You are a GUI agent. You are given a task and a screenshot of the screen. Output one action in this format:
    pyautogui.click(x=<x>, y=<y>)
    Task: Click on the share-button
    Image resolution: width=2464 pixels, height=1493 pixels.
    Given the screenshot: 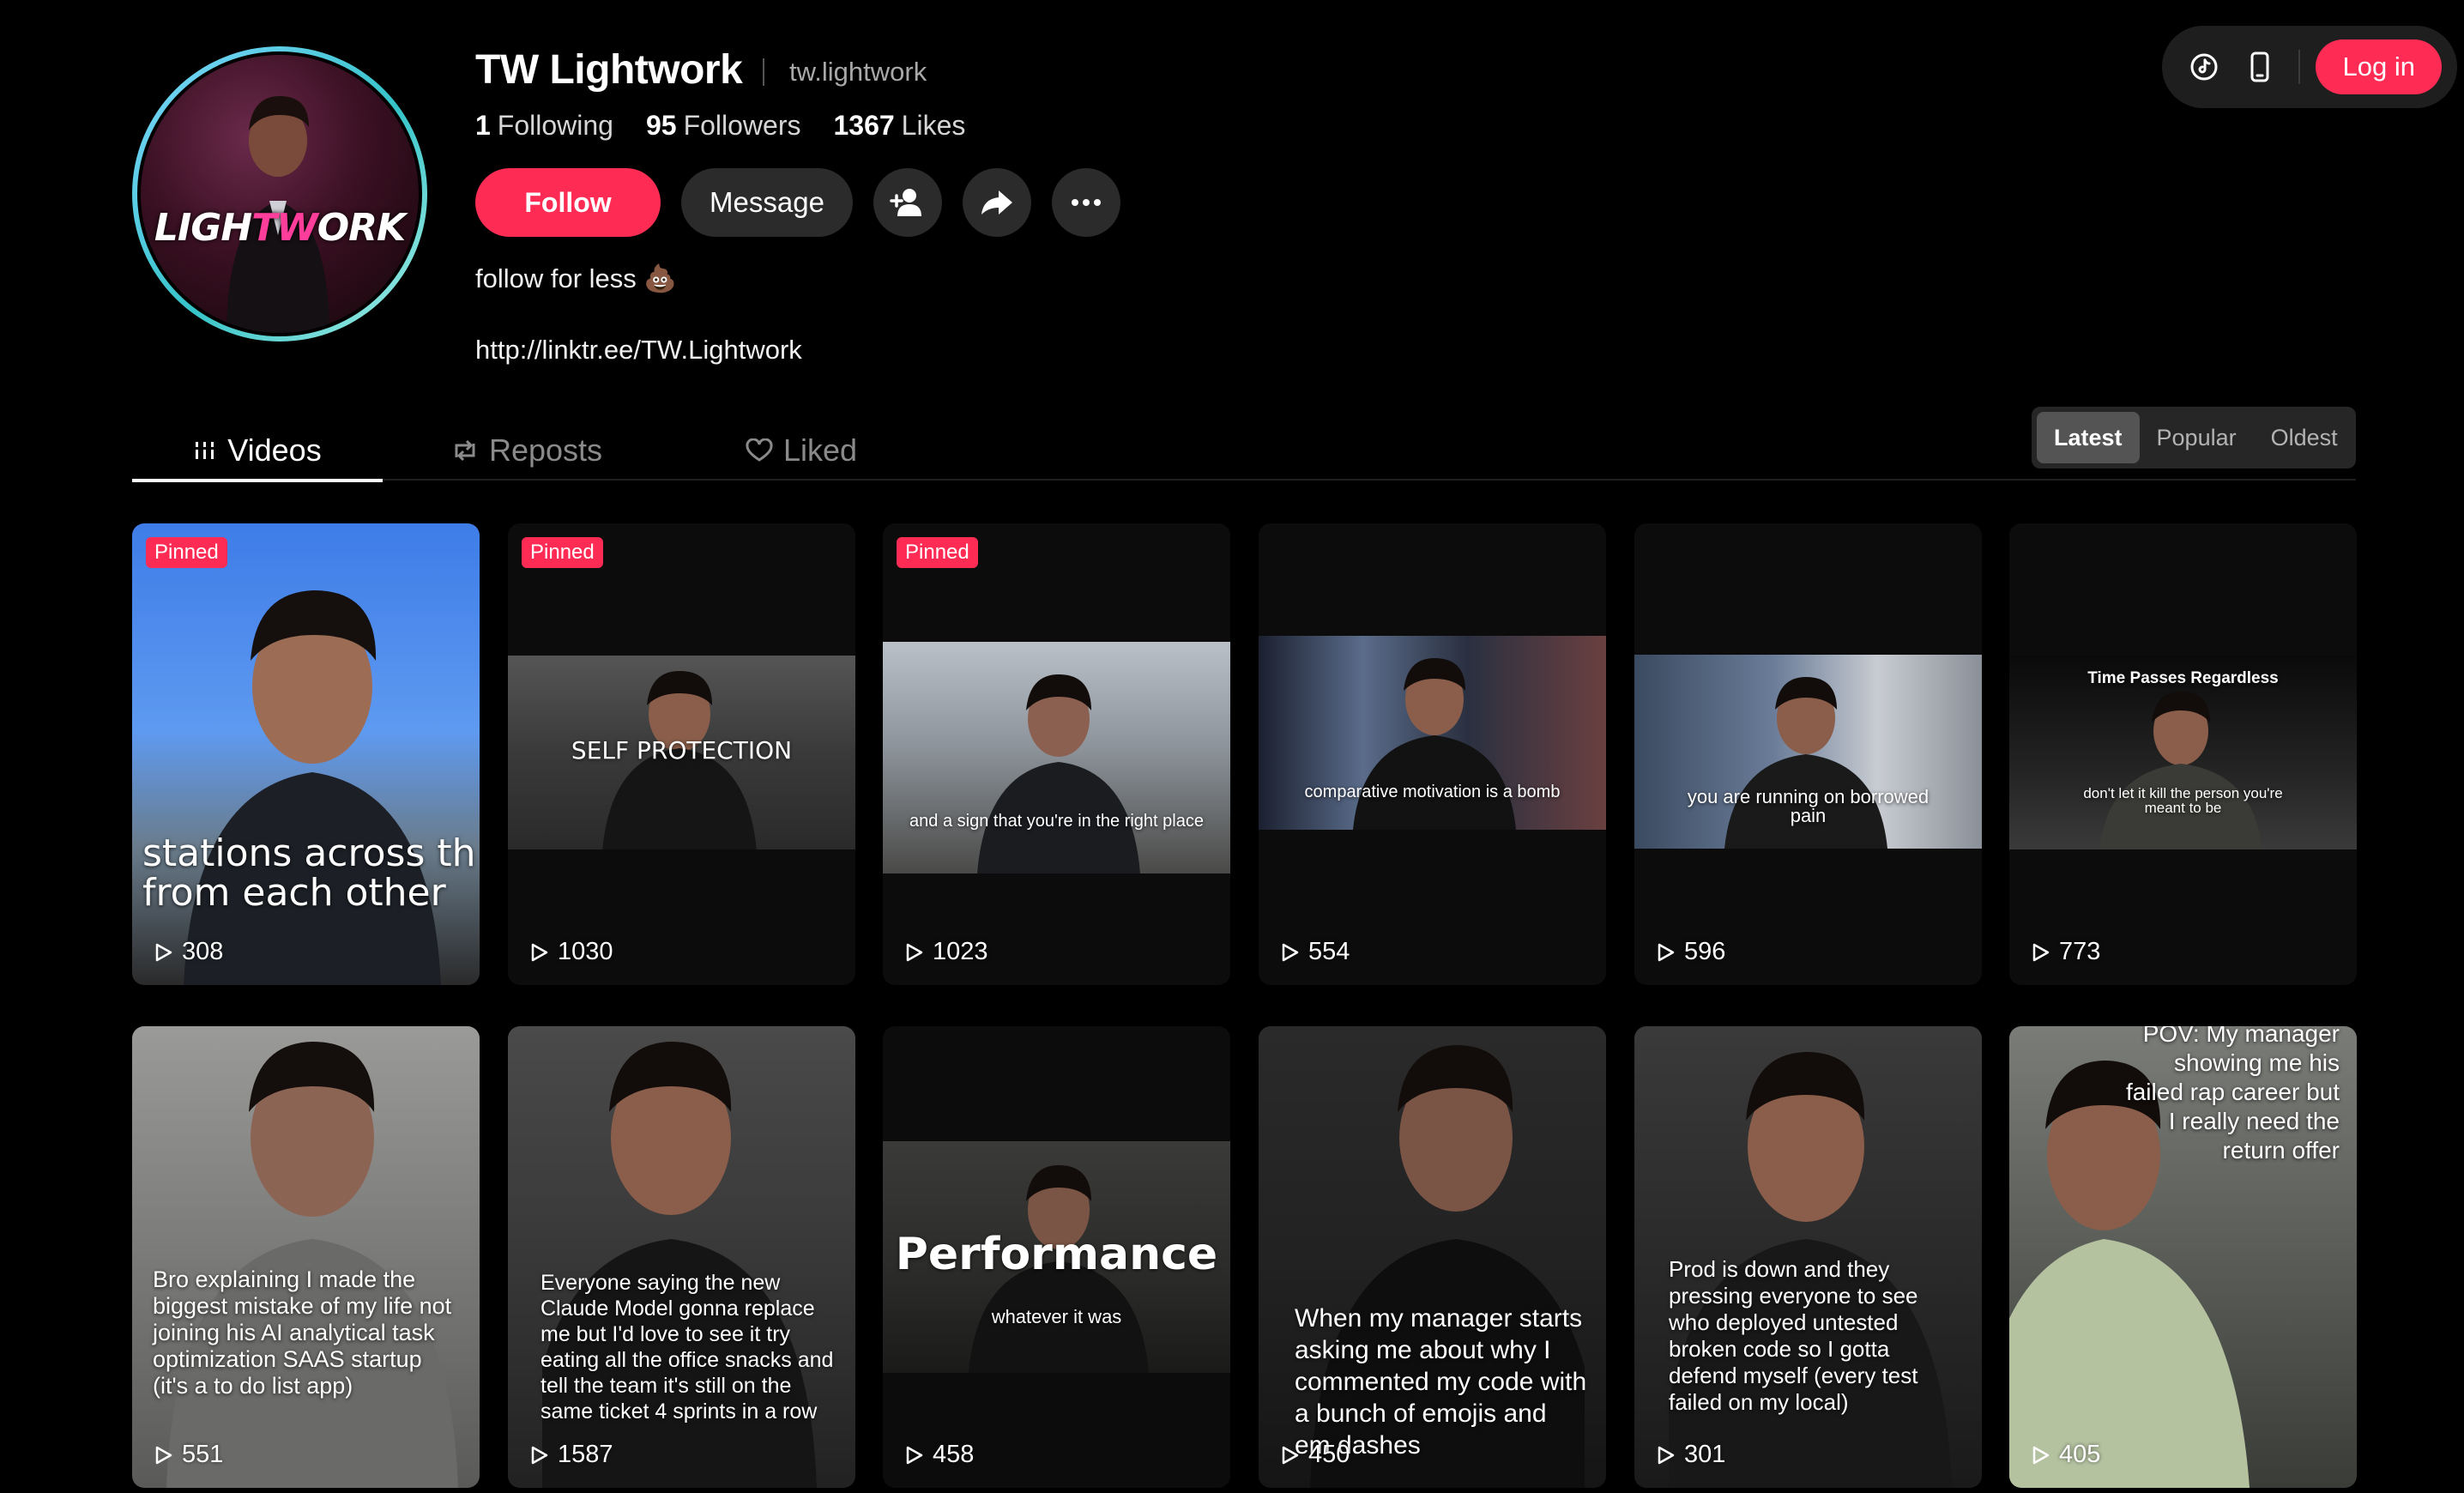 What is the action you would take?
    pyautogui.click(x=997, y=202)
    